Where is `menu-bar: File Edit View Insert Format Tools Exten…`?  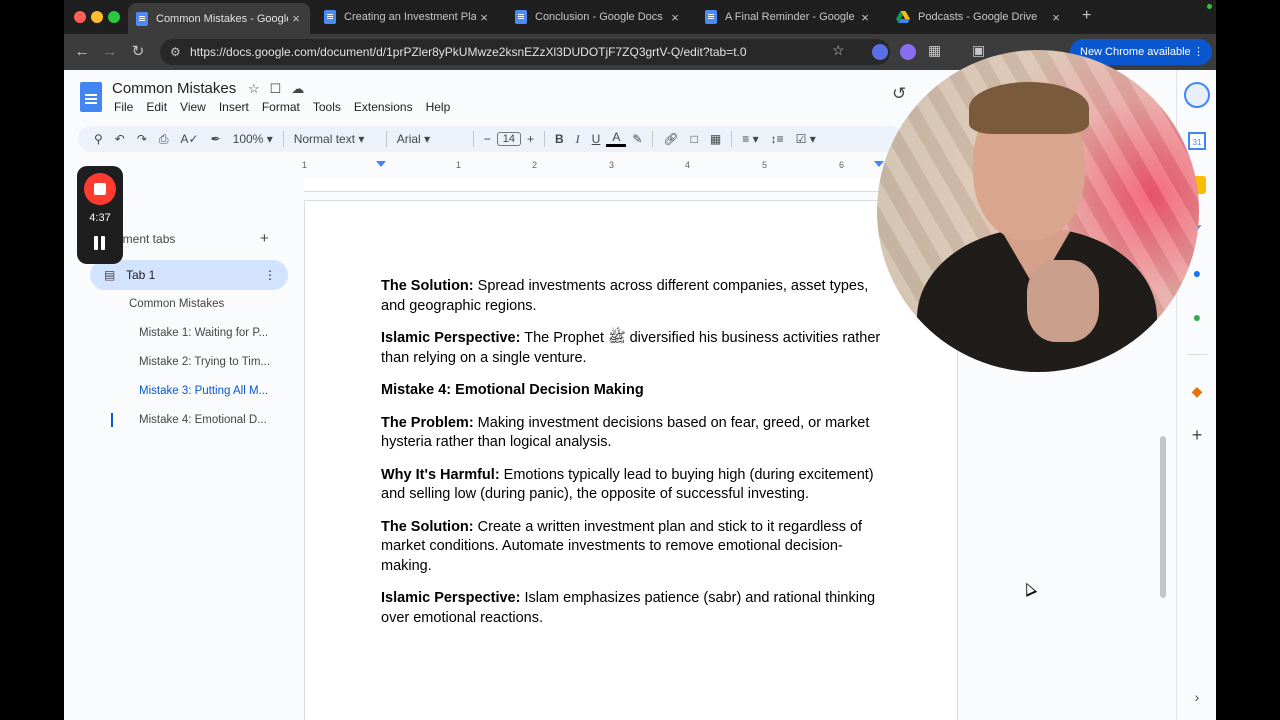
menu-bar: File Edit View Insert Format Tools Exten… is located at coordinates (282, 107).